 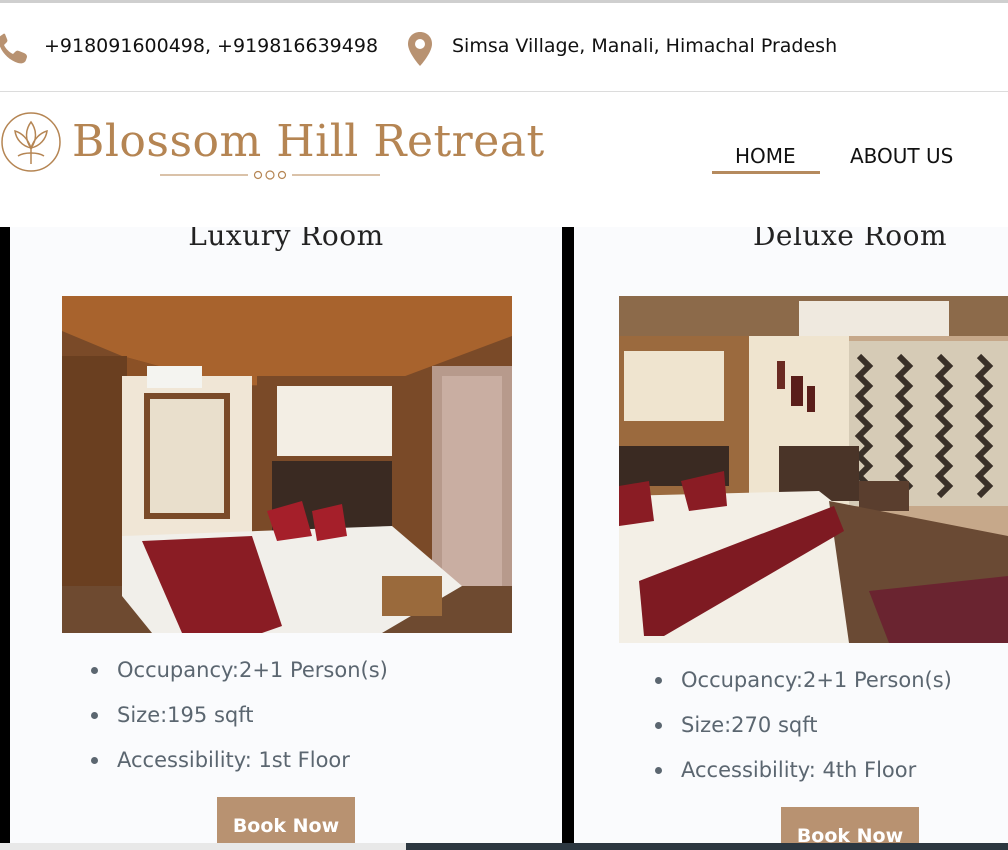 What do you see at coordinates (286, 239) in the screenshot?
I see `room-title: Luxury Room` at bounding box center [286, 239].